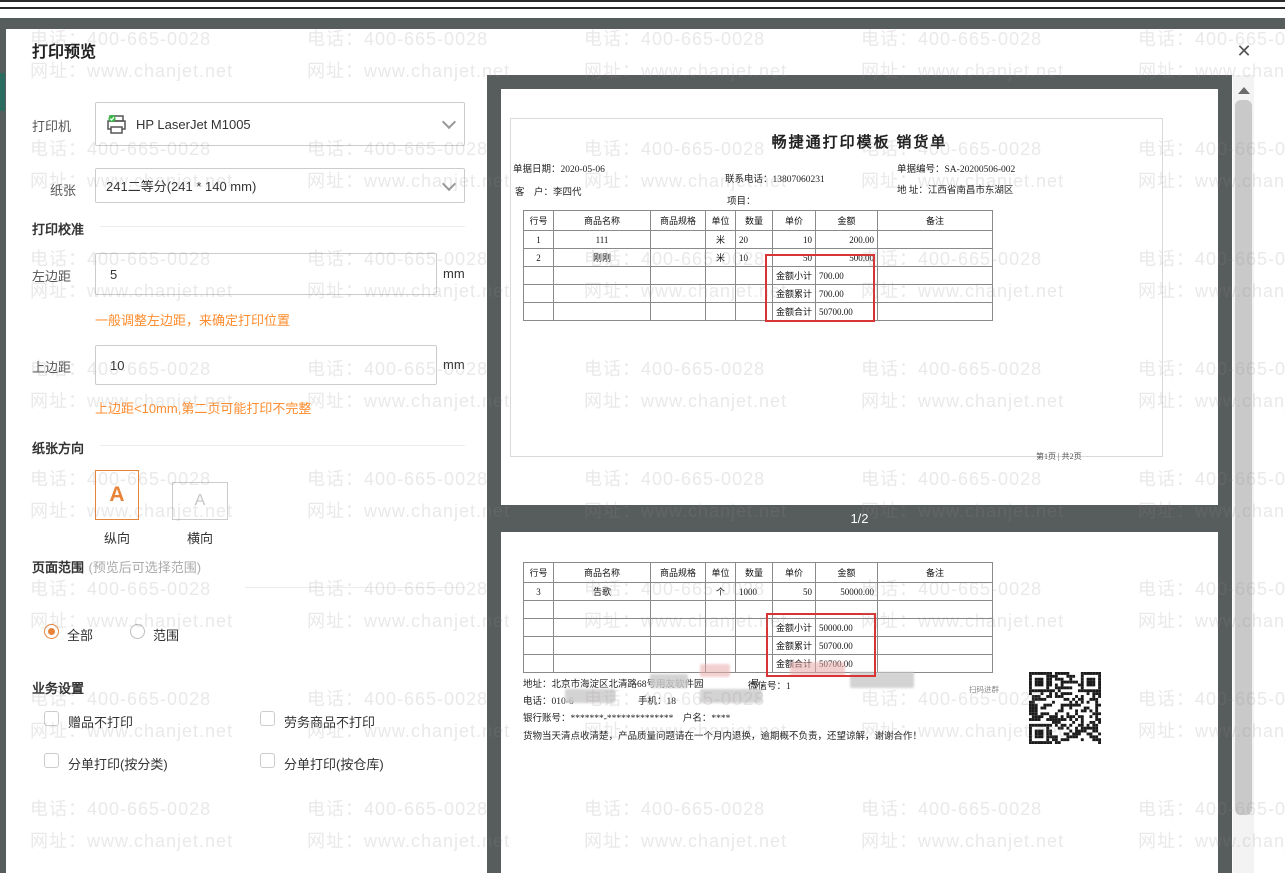  Describe the element at coordinates (3, 445) in the screenshot. I see `background-left-strip` at that location.